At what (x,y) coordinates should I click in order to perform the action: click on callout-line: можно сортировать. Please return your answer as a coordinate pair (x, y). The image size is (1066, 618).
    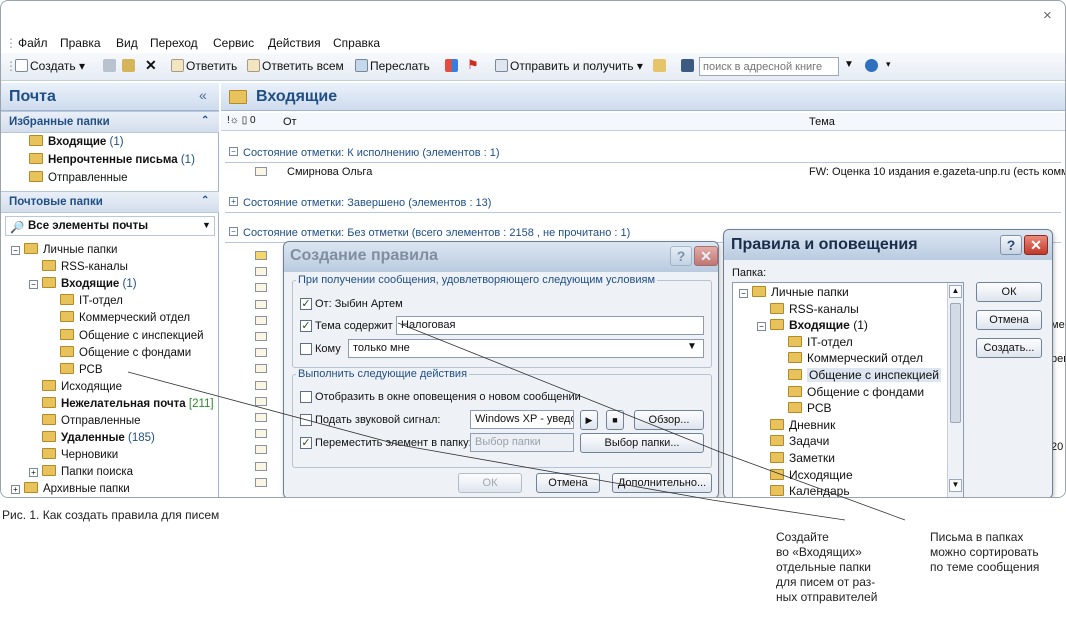
    Looking at the image, I should click on (984, 552).